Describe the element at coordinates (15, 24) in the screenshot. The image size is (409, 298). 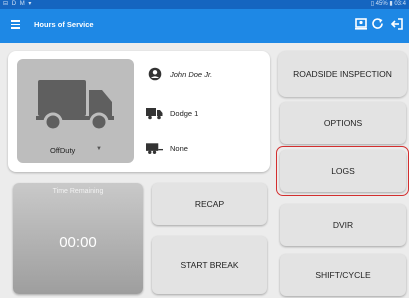
I see `menu-icon` at that location.